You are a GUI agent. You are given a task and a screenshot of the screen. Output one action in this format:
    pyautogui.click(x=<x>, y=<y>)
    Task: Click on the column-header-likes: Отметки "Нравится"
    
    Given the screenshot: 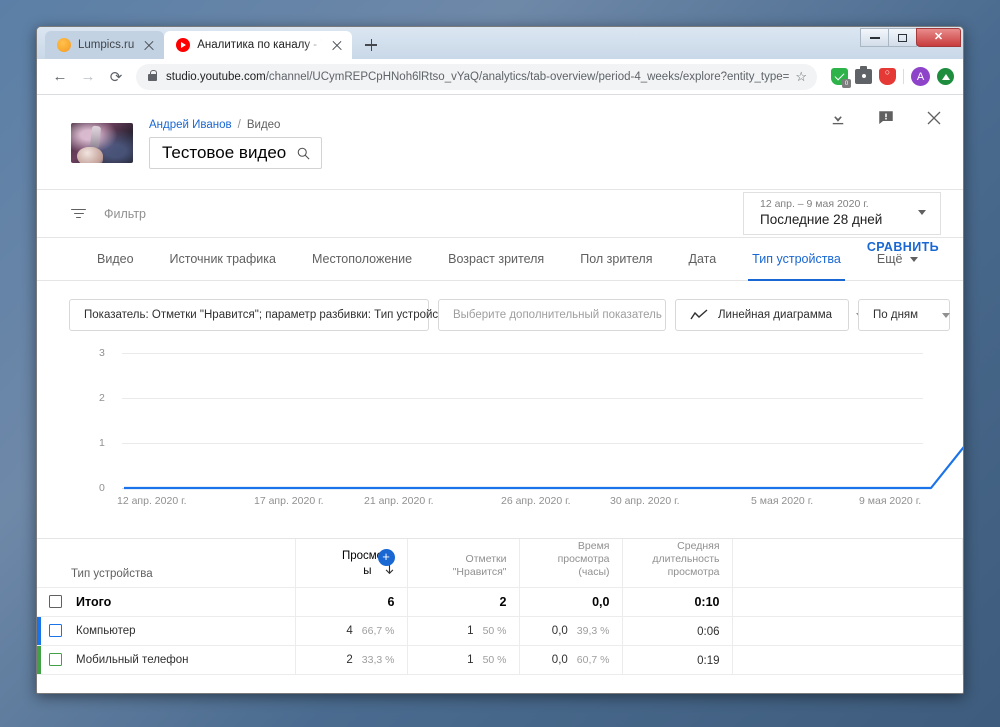 What is the action you would take?
    pyautogui.click(x=463, y=563)
    